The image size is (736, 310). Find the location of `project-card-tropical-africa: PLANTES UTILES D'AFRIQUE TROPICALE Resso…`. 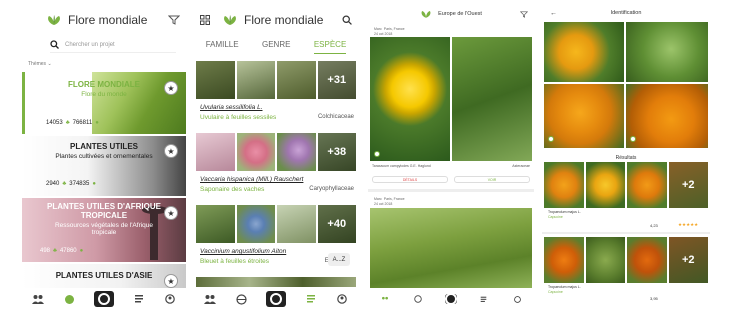

project-card-tropical-africa: PLANTES UTILES D'AFRIQUE TROPICALE Resso… is located at coordinates (104, 230).